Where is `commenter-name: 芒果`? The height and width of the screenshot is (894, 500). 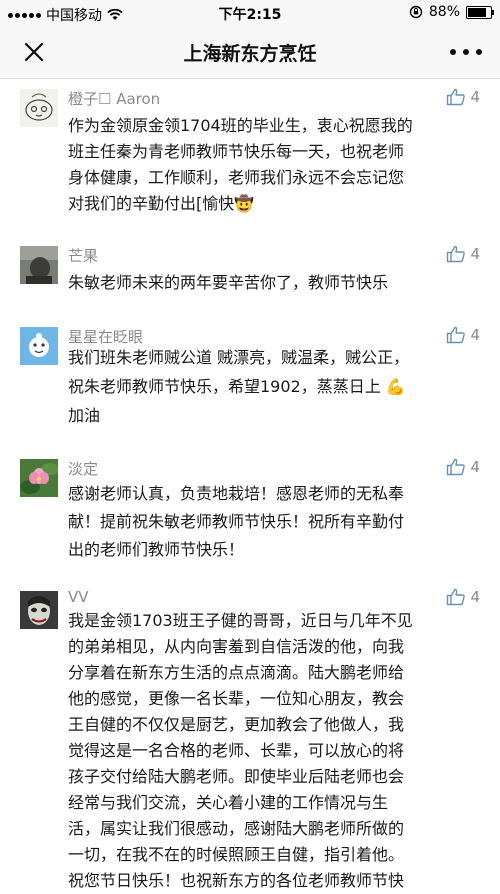 commenter-name: 芒果 is located at coordinates (83, 256).